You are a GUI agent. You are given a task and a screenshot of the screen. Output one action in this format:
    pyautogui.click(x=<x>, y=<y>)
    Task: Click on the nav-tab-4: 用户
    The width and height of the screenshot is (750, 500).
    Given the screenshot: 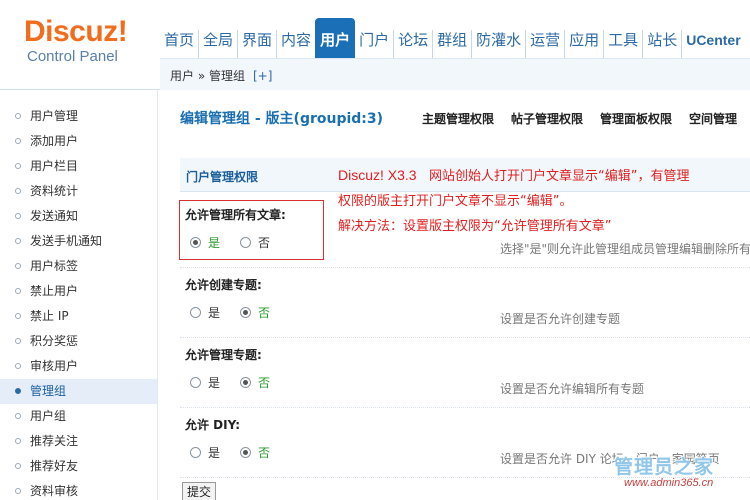 What is the action you would take?
    pyautogui.click(x=335, y=38)
    